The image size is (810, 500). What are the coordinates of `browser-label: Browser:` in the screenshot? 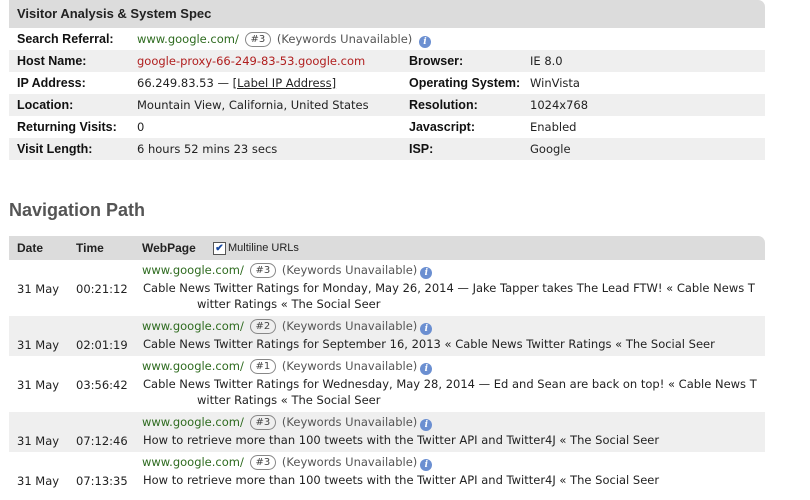 It's located at (436, 61).